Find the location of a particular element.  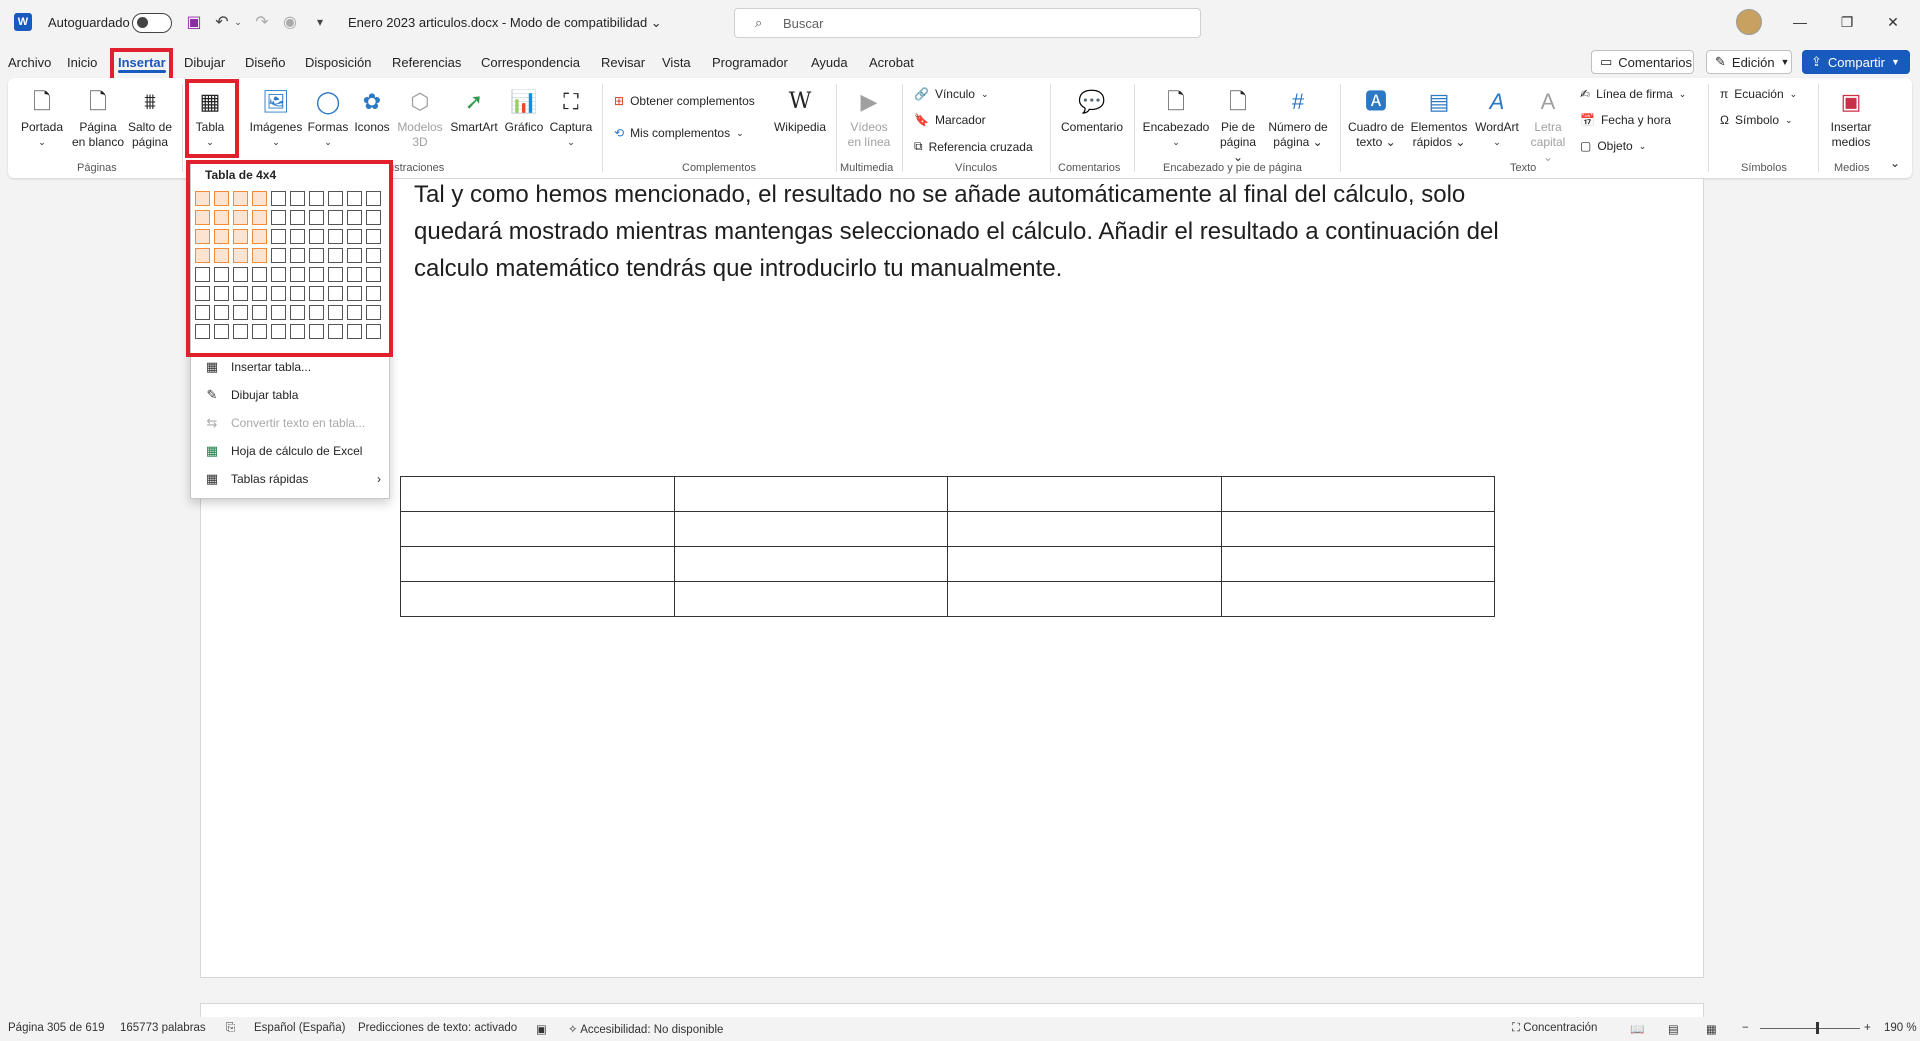

videos-en-linea-button: ▶ Vídeos en línea is located at coordinates (869, 118).